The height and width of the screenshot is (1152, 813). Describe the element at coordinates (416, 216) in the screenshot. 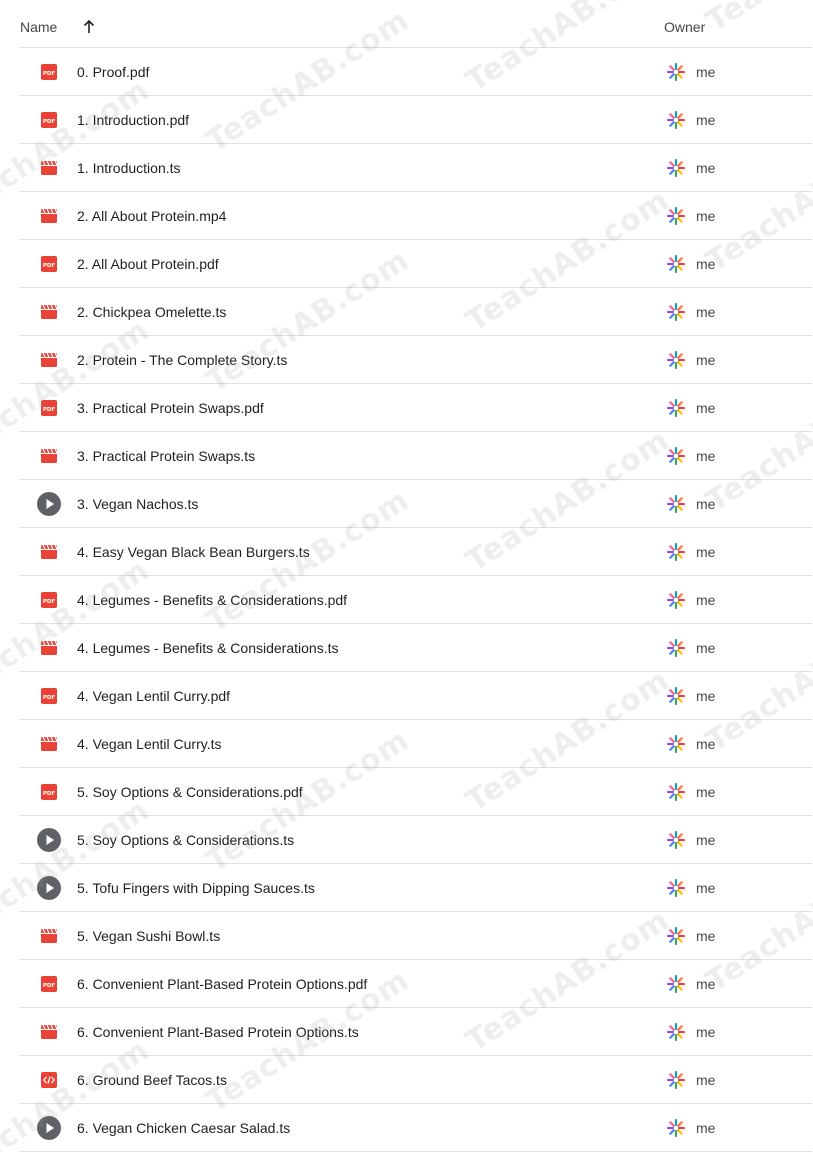

I see `file-row: 2. All About Protein.mp4 me` at that location.